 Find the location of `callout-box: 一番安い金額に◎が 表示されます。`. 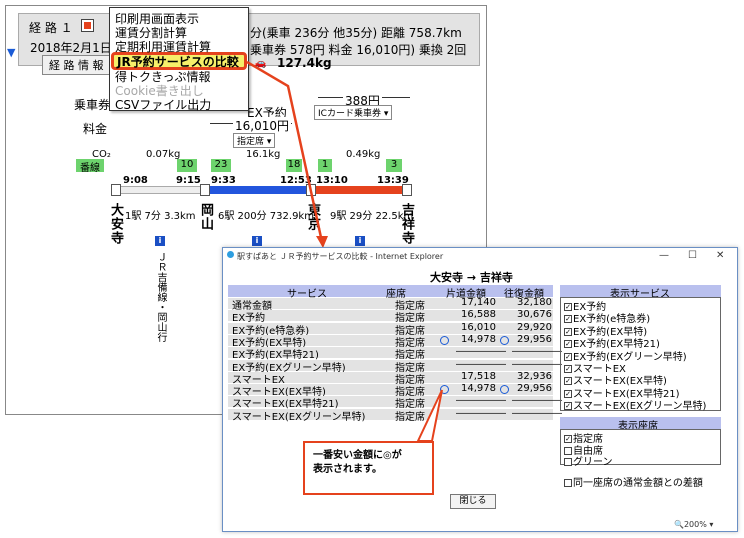

callout-box: 一番安い金額に◎が 表示されます。 is located at coordinates (368, 468).